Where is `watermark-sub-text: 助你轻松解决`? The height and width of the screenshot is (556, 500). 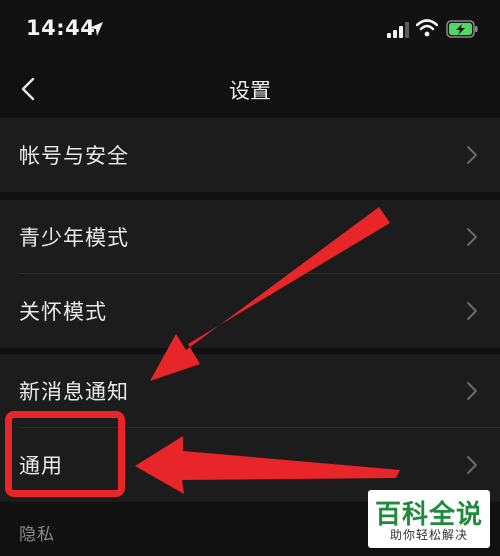
watermark-sub-text: 助你轻松解决 is located at coordinates (428, 535).